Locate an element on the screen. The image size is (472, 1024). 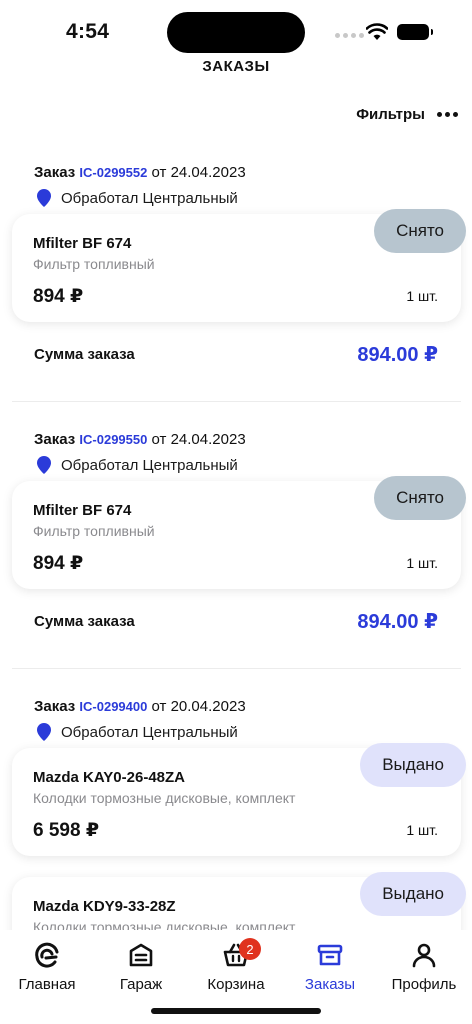
tab-label: Заказы is located at coordinates (330, 984).